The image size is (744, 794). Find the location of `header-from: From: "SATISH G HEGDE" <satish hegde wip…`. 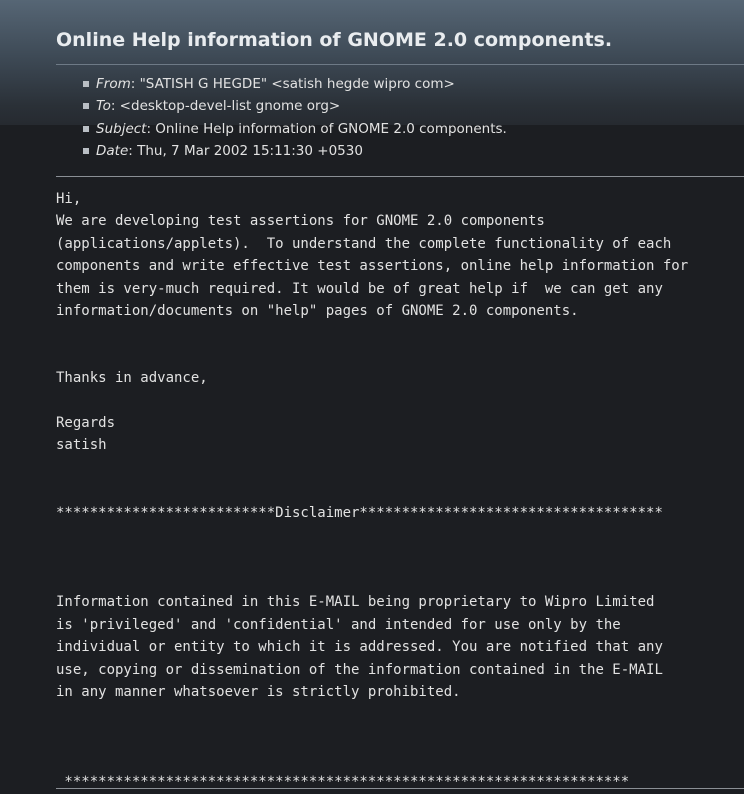

header-from: From: "SATISH G HEGDE" <satish hegde wip… is located at coordinates (295, 84).